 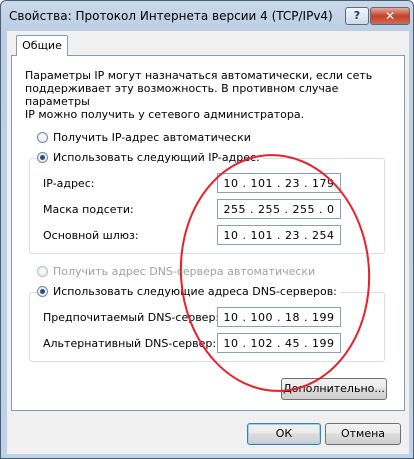 I want to click on dns-auto-label: Получить адрес DNS-сервера автоматически, so click(x=184, y=271).